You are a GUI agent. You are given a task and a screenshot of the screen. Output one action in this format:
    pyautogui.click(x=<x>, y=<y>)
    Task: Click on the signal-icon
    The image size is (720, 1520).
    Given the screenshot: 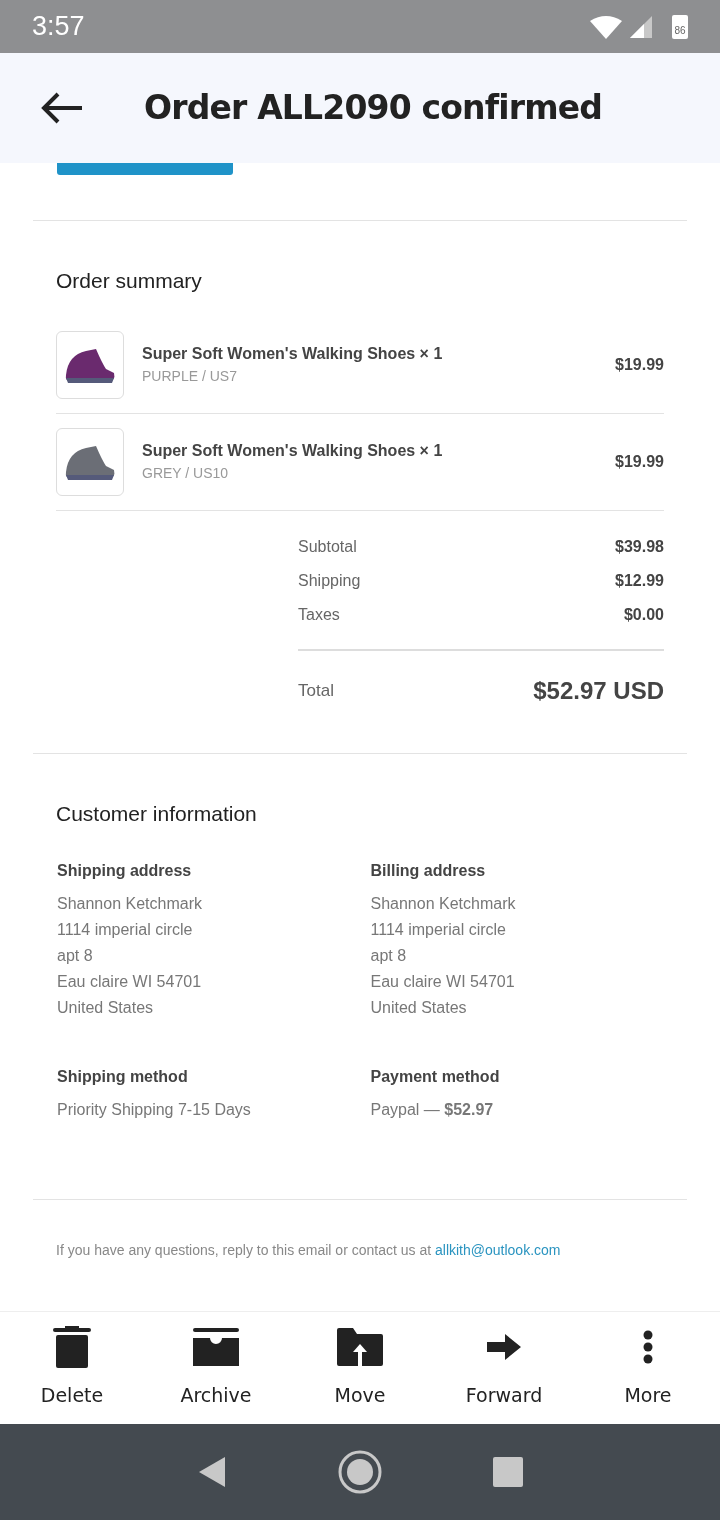 What is the action you would take?
    pyautogui.click(x=641, y=26)
    